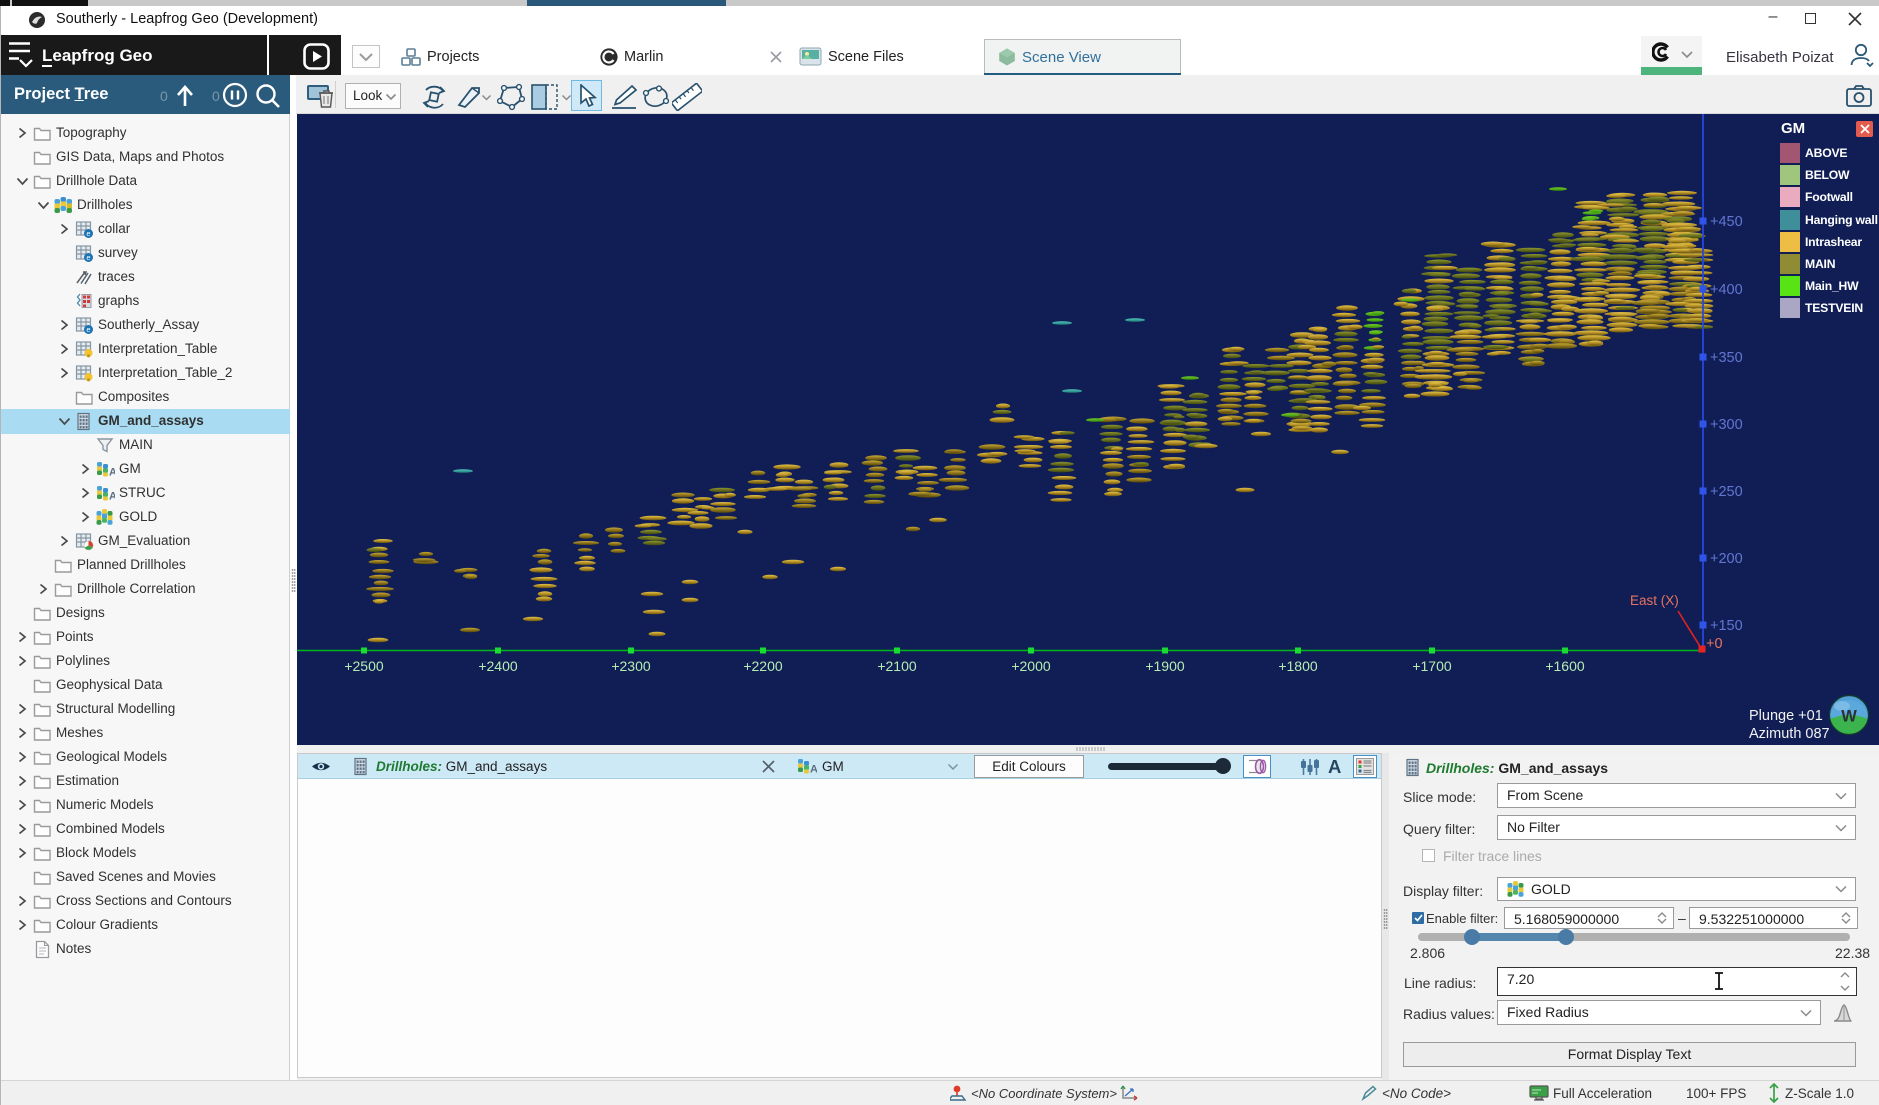 The image size is (1879, 1105). I want to click on svg-text: +350, so click(1726, 358).